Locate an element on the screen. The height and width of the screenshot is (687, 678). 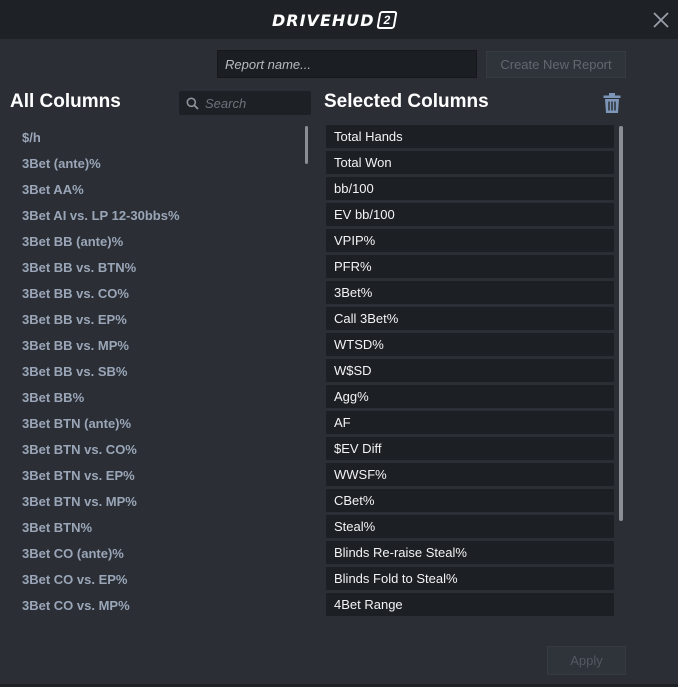
trash-icon is located at coordinates (612, 103).